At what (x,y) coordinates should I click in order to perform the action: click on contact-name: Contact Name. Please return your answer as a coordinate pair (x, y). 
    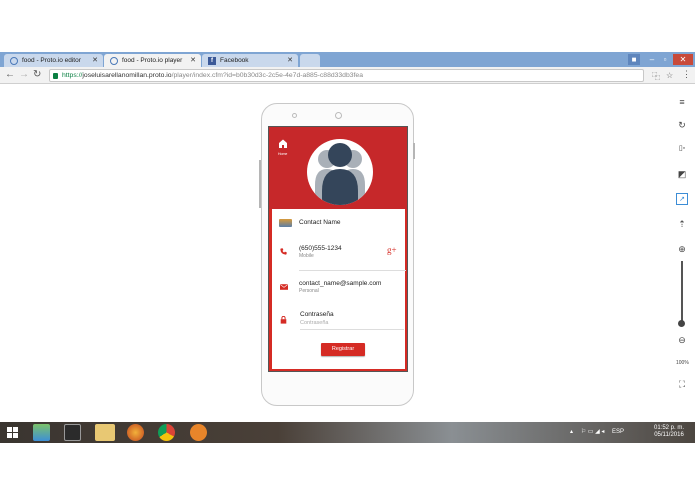
    Looking at the image, I should click on (320, 222).